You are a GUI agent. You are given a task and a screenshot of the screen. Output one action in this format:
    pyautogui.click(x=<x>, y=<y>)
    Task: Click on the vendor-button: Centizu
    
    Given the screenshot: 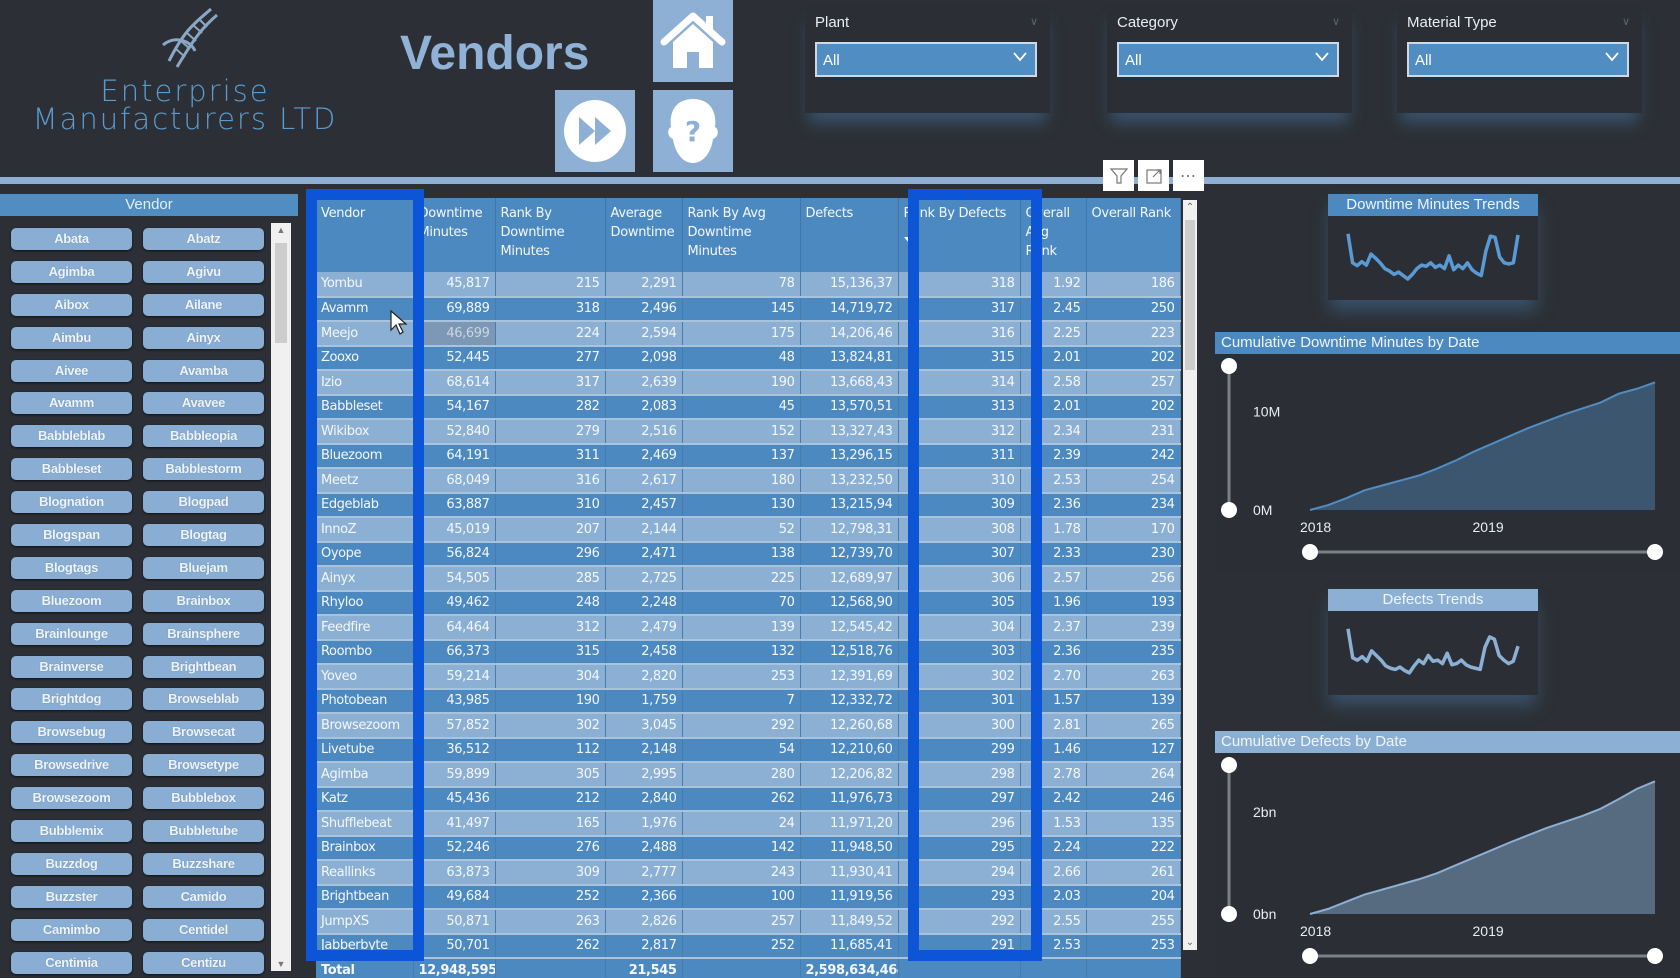 What is the action you would take?
    pyautogui.click(x=203, y=962)
    